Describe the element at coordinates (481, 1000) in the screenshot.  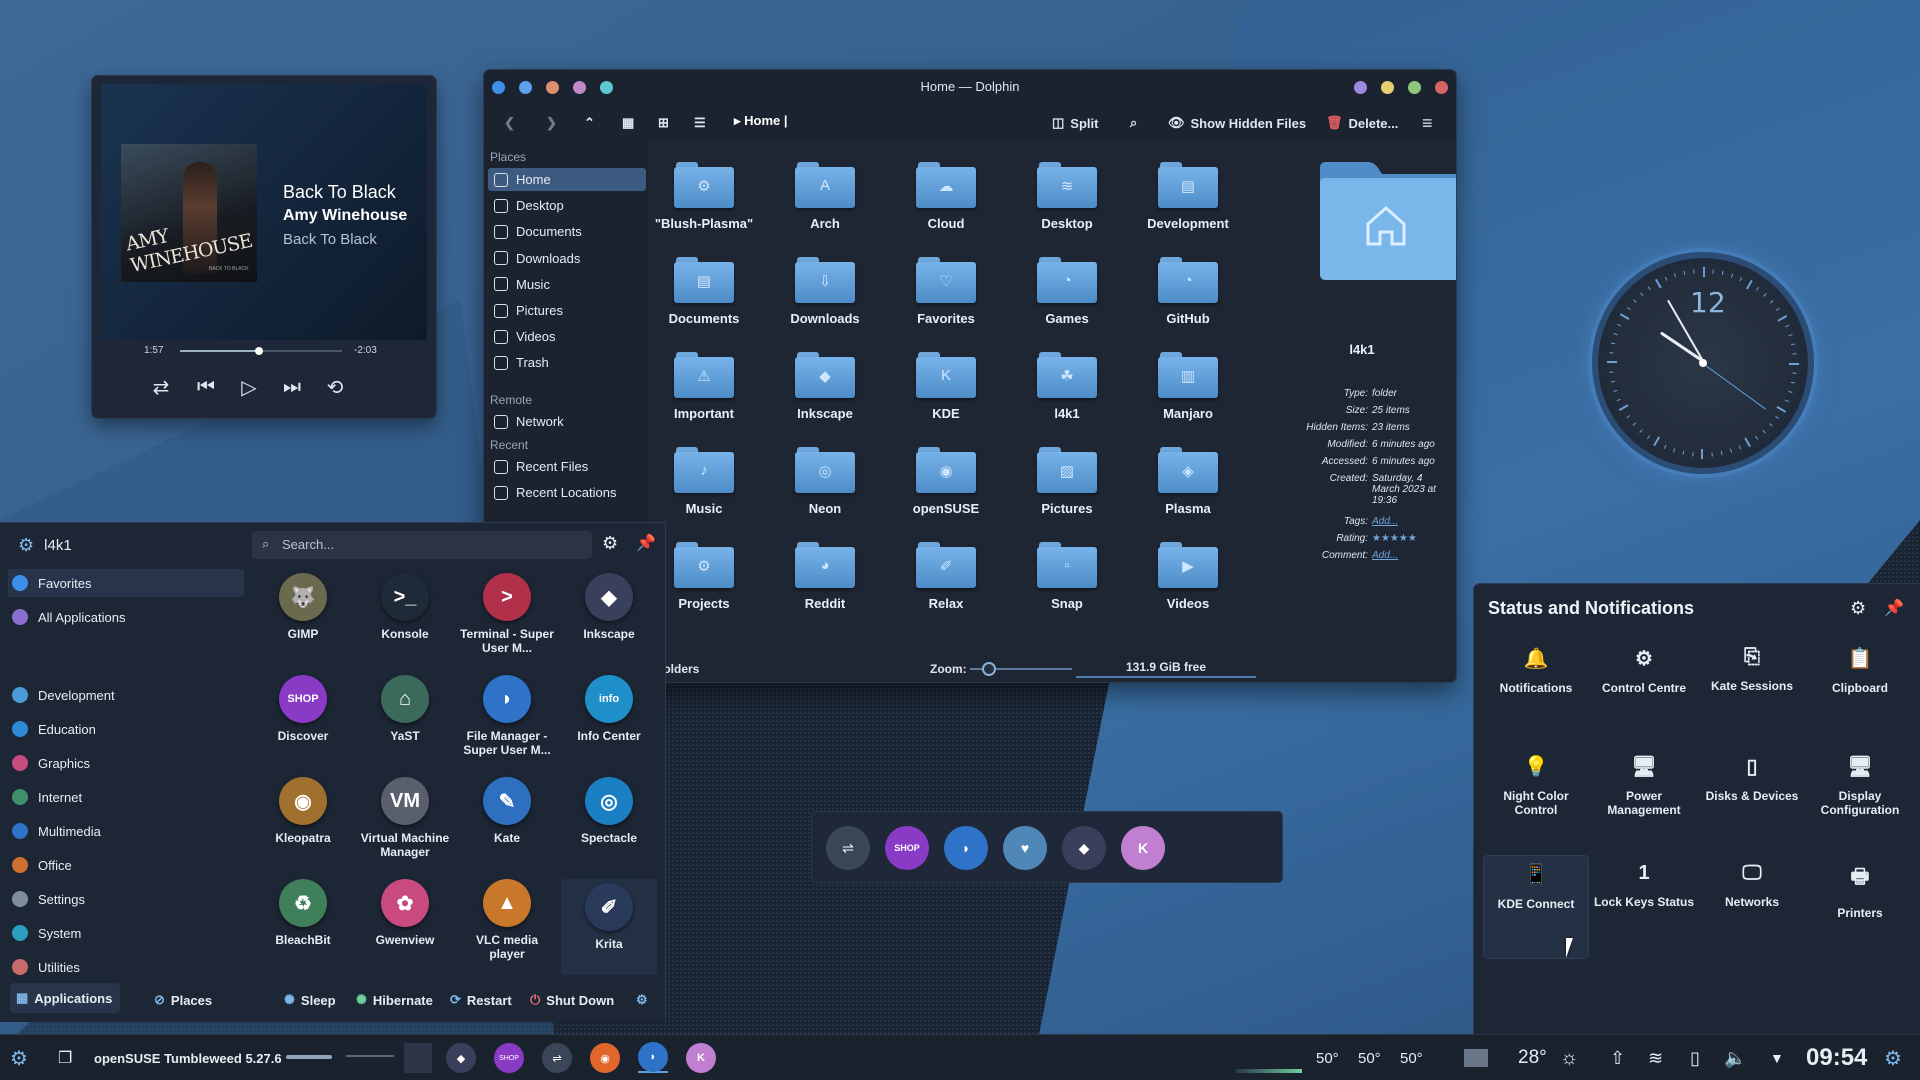
I see `restart-button: ⟳ Restart` at that location.